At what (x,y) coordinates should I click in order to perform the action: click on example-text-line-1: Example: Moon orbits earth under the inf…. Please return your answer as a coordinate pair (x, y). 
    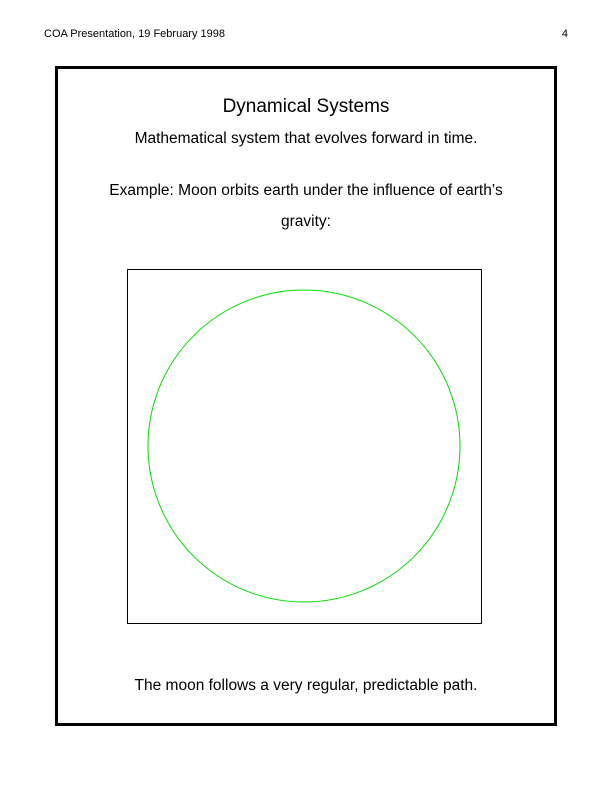
    Looking at the image, I should click on (306, 190).